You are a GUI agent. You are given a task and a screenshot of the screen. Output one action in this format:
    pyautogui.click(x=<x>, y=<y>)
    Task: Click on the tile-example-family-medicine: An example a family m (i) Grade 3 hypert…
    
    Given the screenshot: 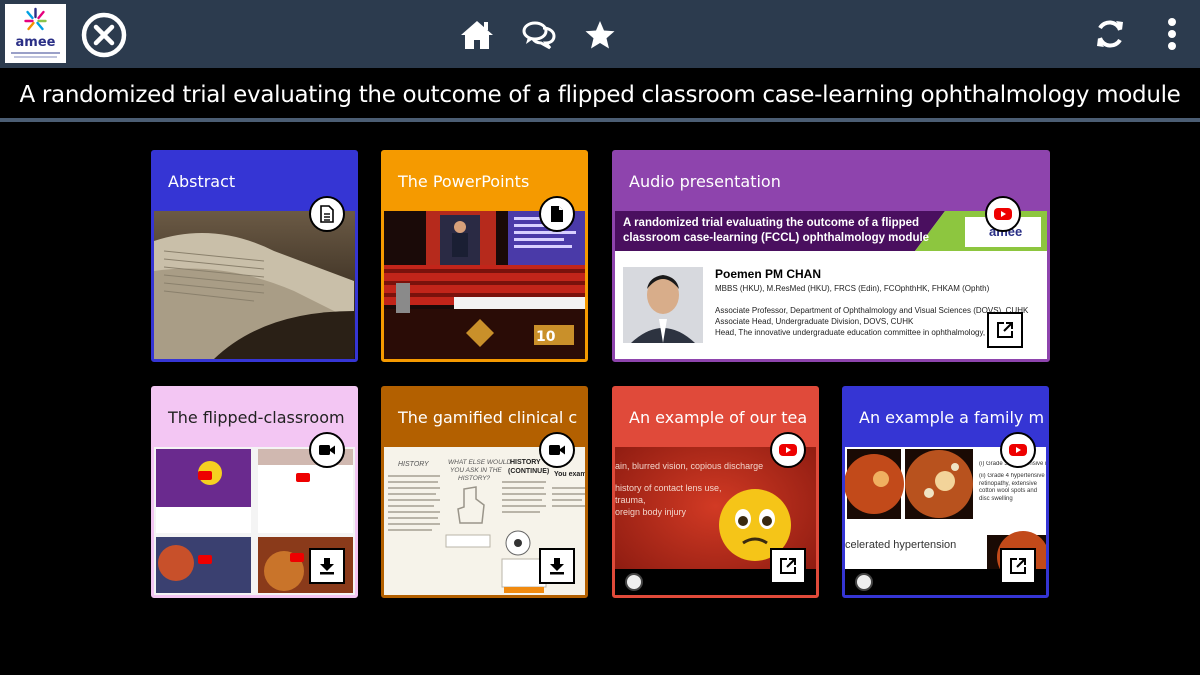 What is the action you would take?
    pyautogui.click(x=945, y=492)
    